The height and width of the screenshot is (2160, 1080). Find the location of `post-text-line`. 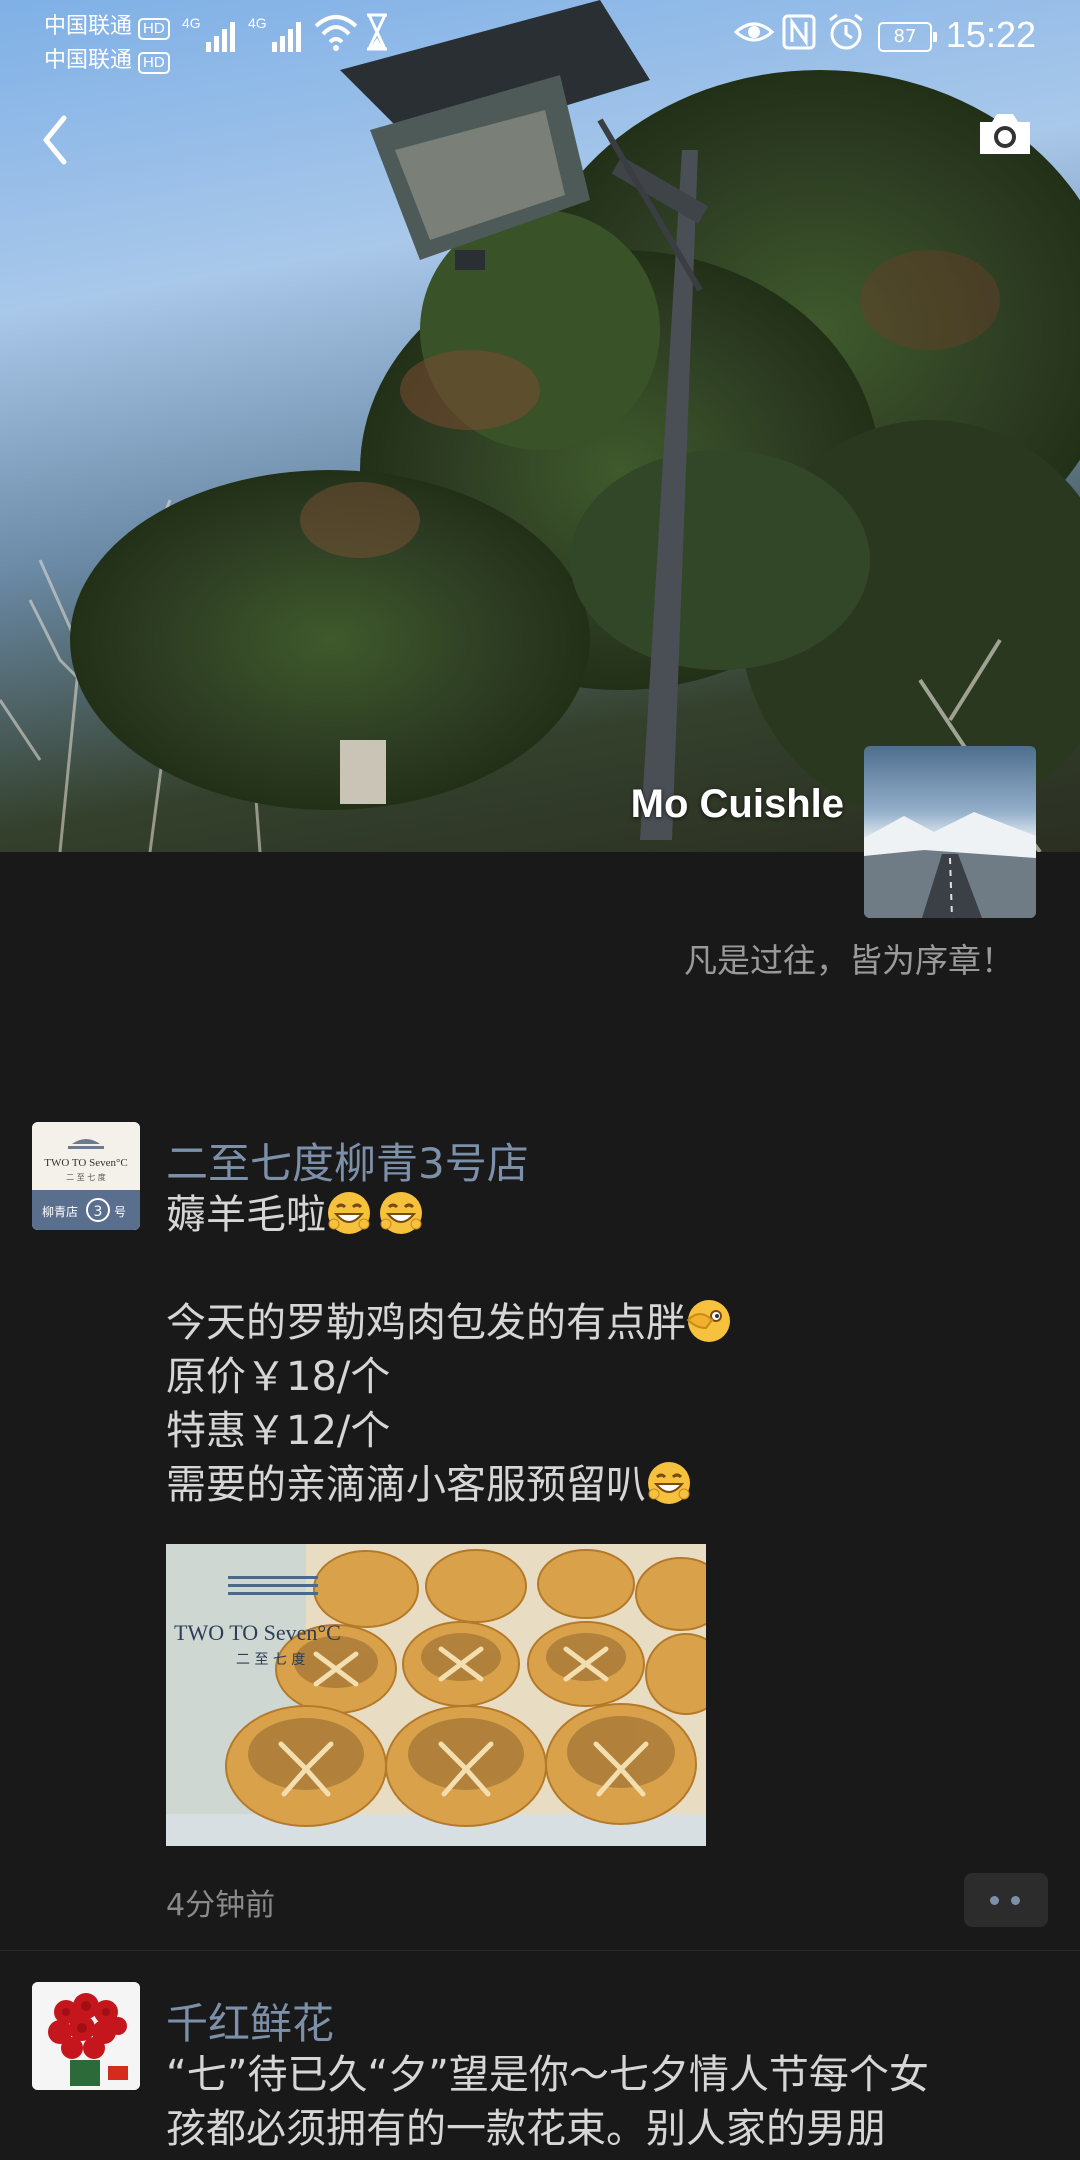

post-text-line is located at coordinates (606, 1269).